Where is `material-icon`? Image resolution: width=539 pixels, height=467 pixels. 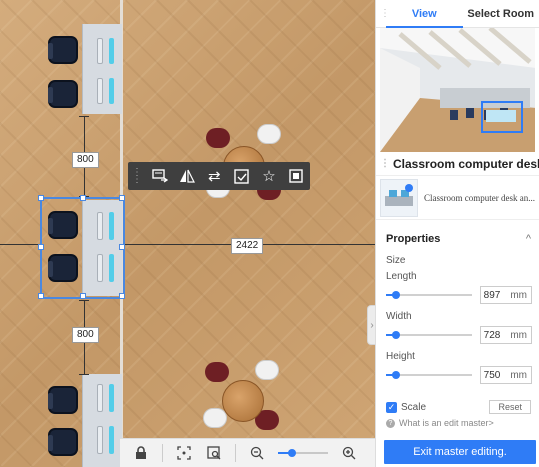
material-icon is located at coordinates (241, 176).